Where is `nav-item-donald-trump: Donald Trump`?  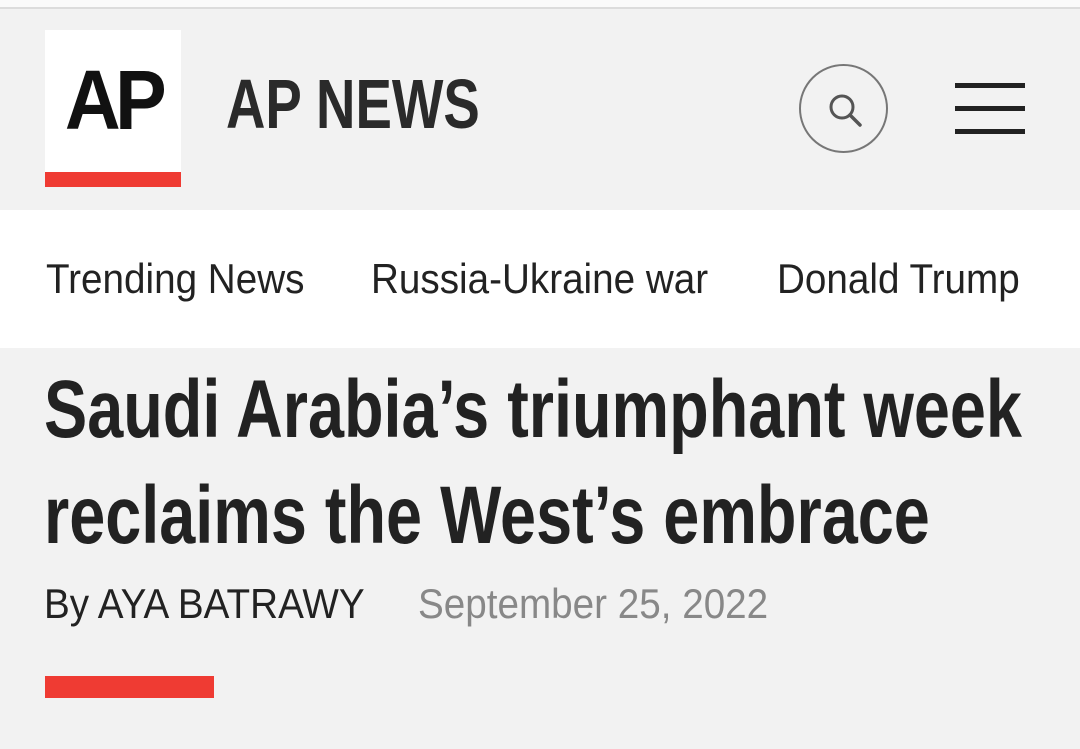 nav-item-donald-trump: Donald Trump is located at coordinates (898, 279).